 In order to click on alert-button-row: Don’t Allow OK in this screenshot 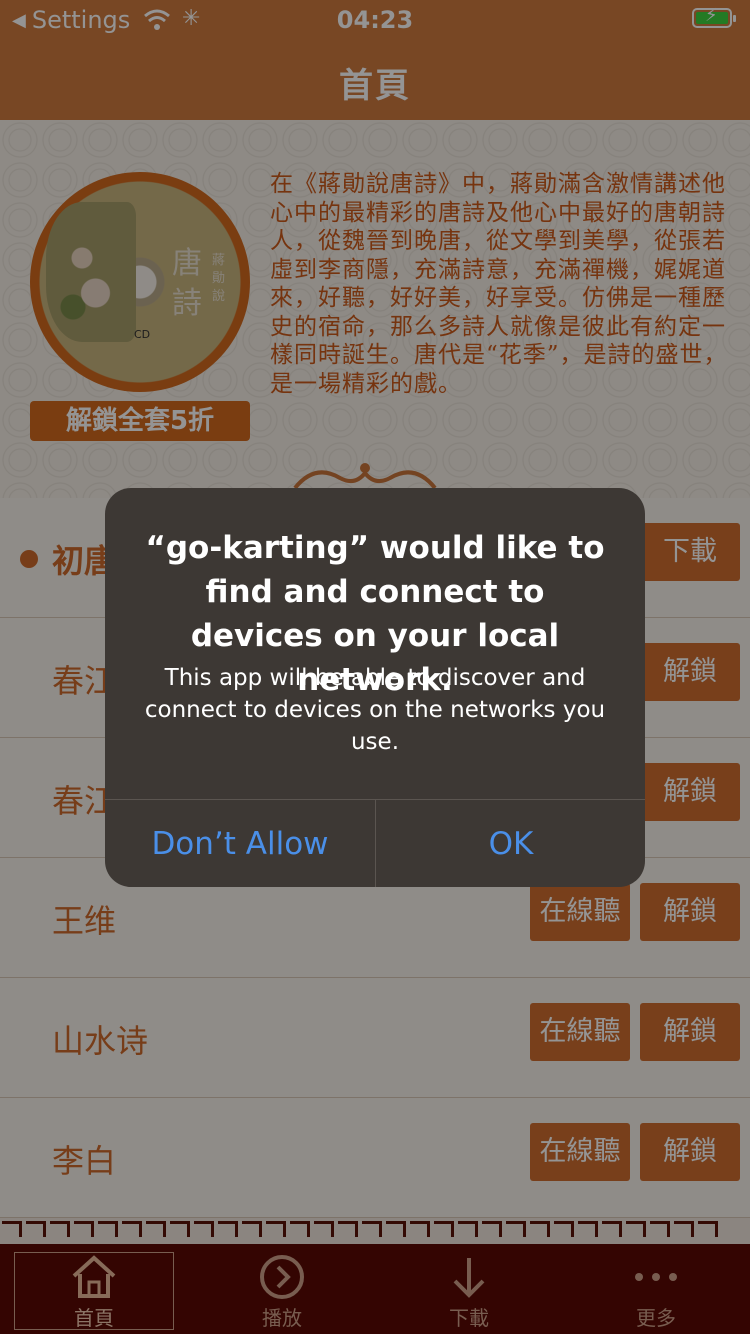, I will do `click(375, 843)`.